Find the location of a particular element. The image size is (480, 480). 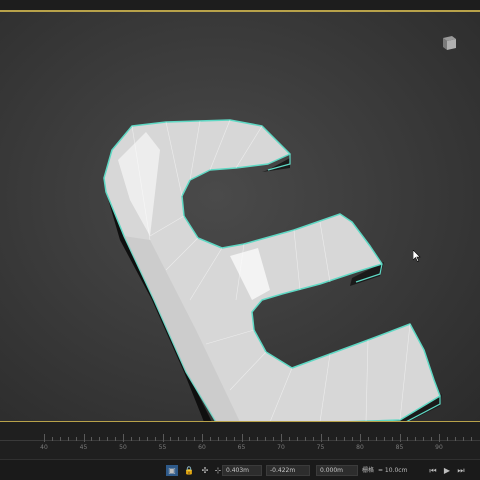

timeline-label: 90 is located at coordinates (439, 447).